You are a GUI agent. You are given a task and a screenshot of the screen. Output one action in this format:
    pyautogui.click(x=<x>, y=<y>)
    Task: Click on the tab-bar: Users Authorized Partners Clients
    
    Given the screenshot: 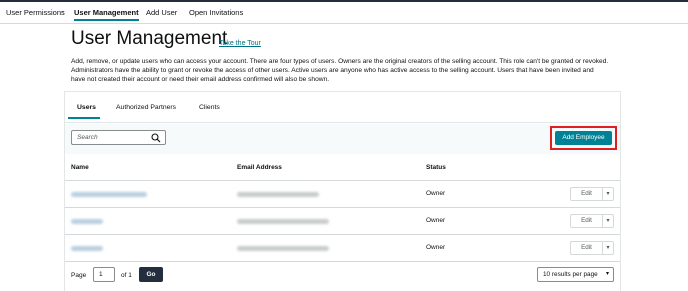 What is the action you would take?
    pyautogui.click(x=342, y=107)
    